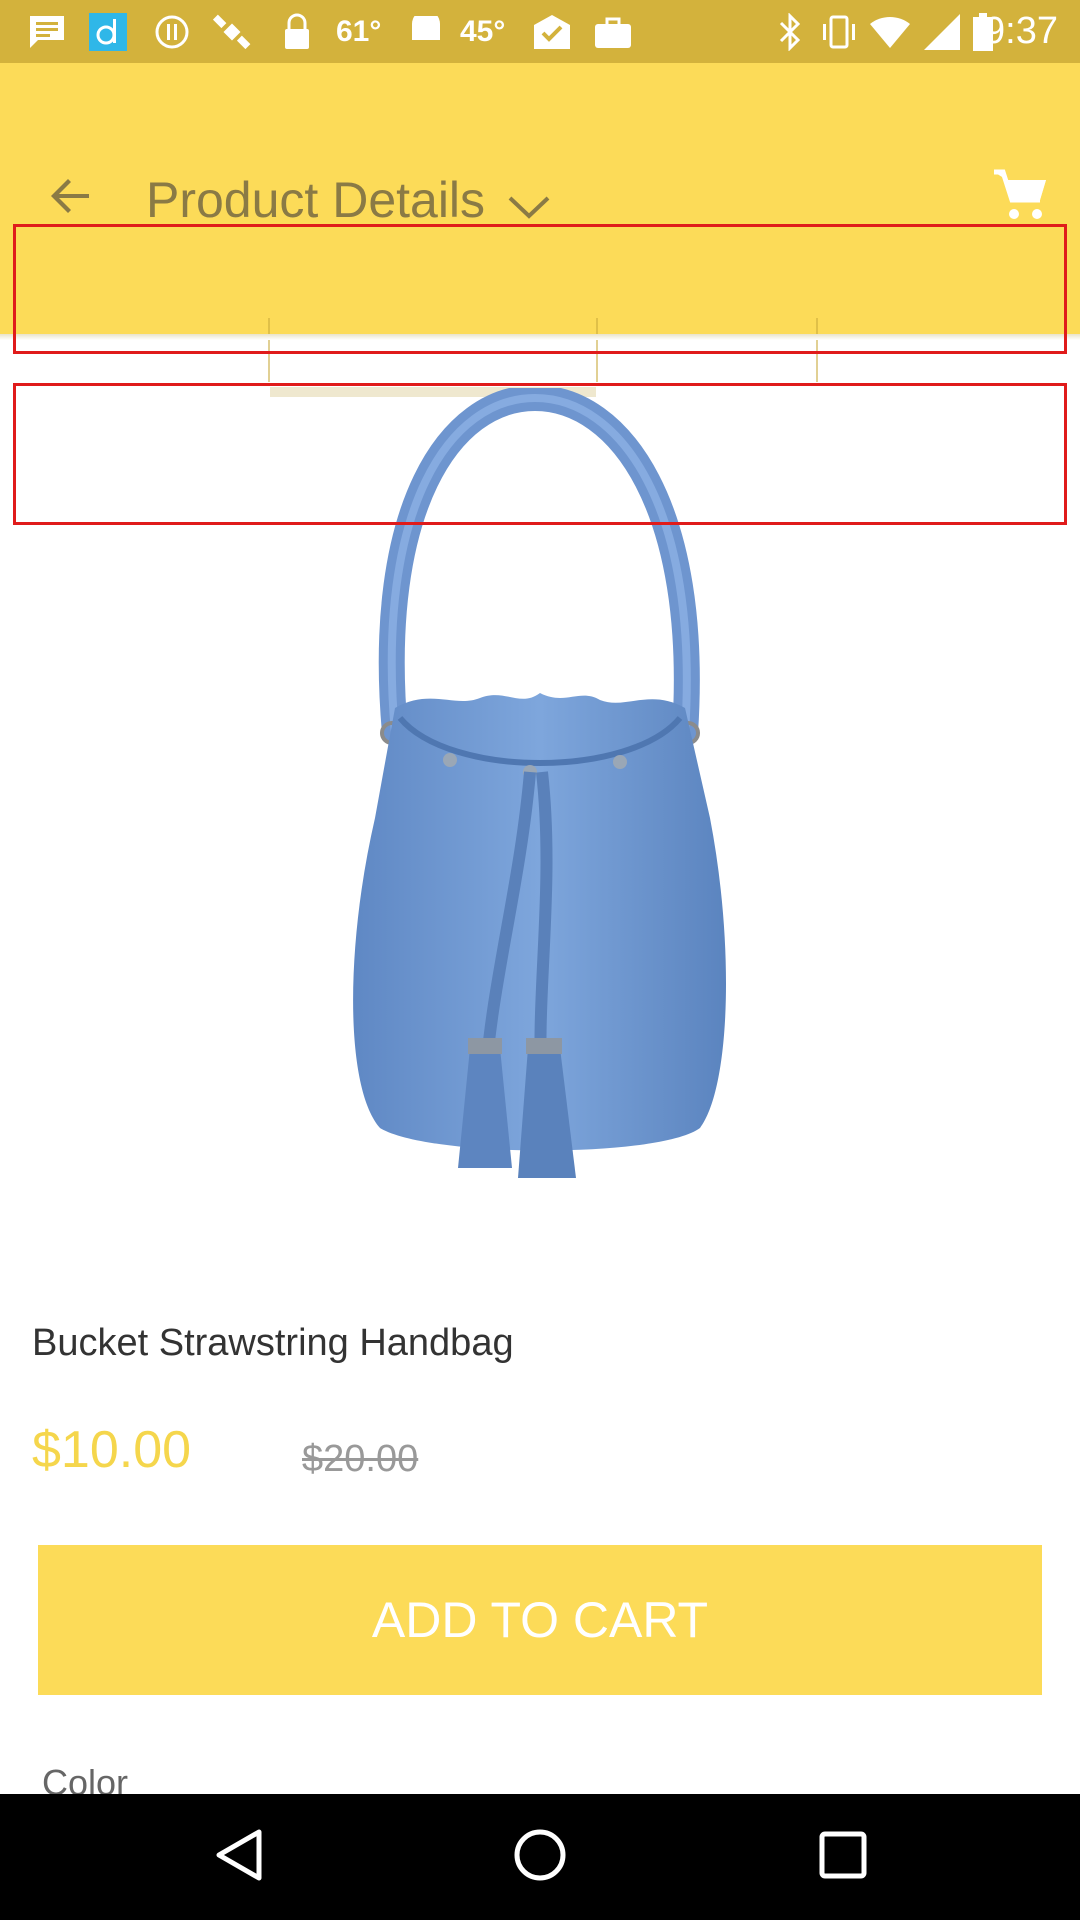  Describe the element at coordinates (232, 32) in the screenshot. I see `satellite-icon` at that location.